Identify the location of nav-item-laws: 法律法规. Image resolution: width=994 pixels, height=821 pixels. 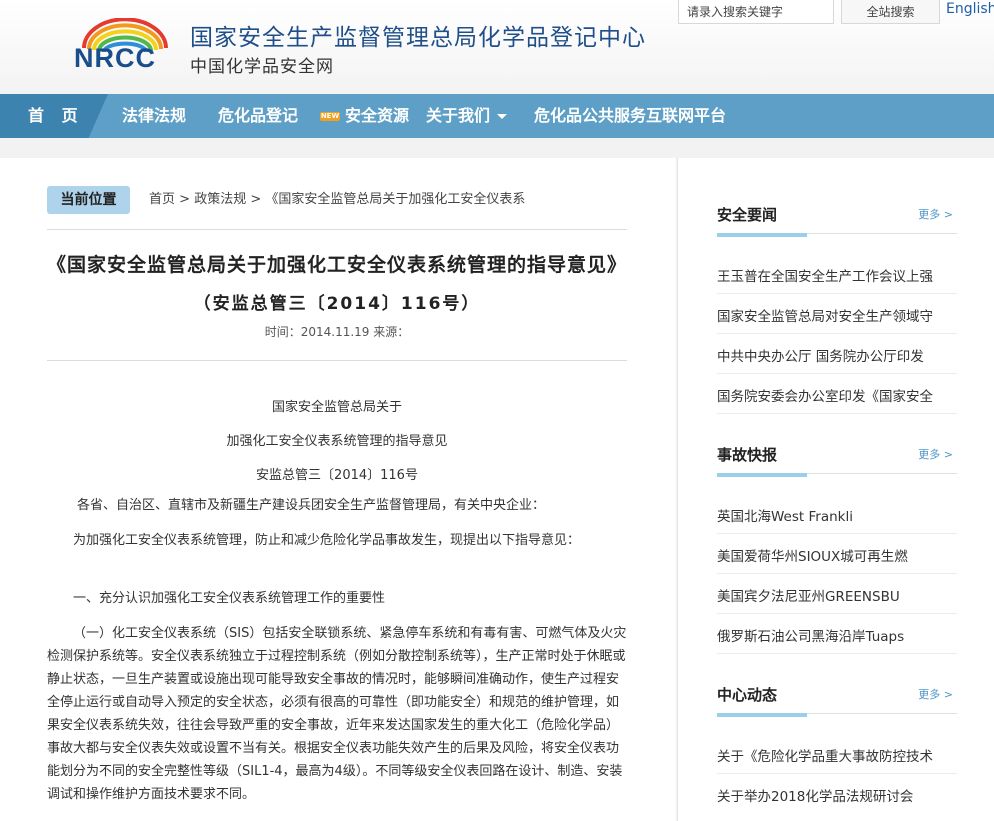
(154, 116).